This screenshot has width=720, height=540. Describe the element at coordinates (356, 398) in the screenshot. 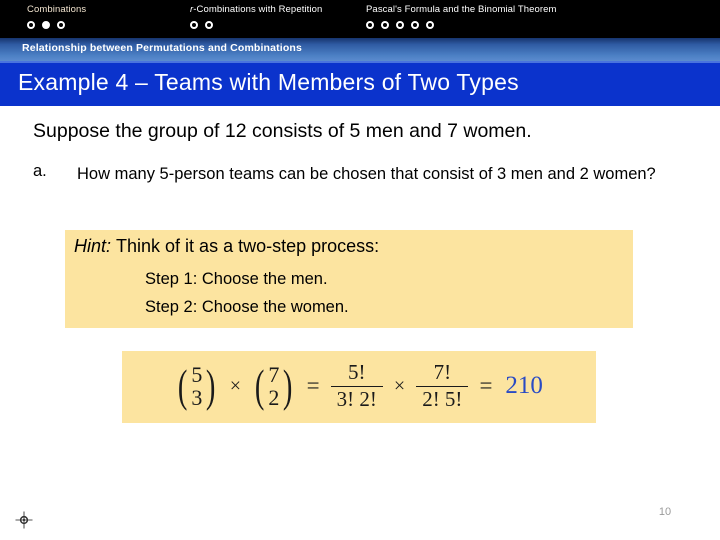

I see `fraction1-denominator: 3! 2!` at that location.